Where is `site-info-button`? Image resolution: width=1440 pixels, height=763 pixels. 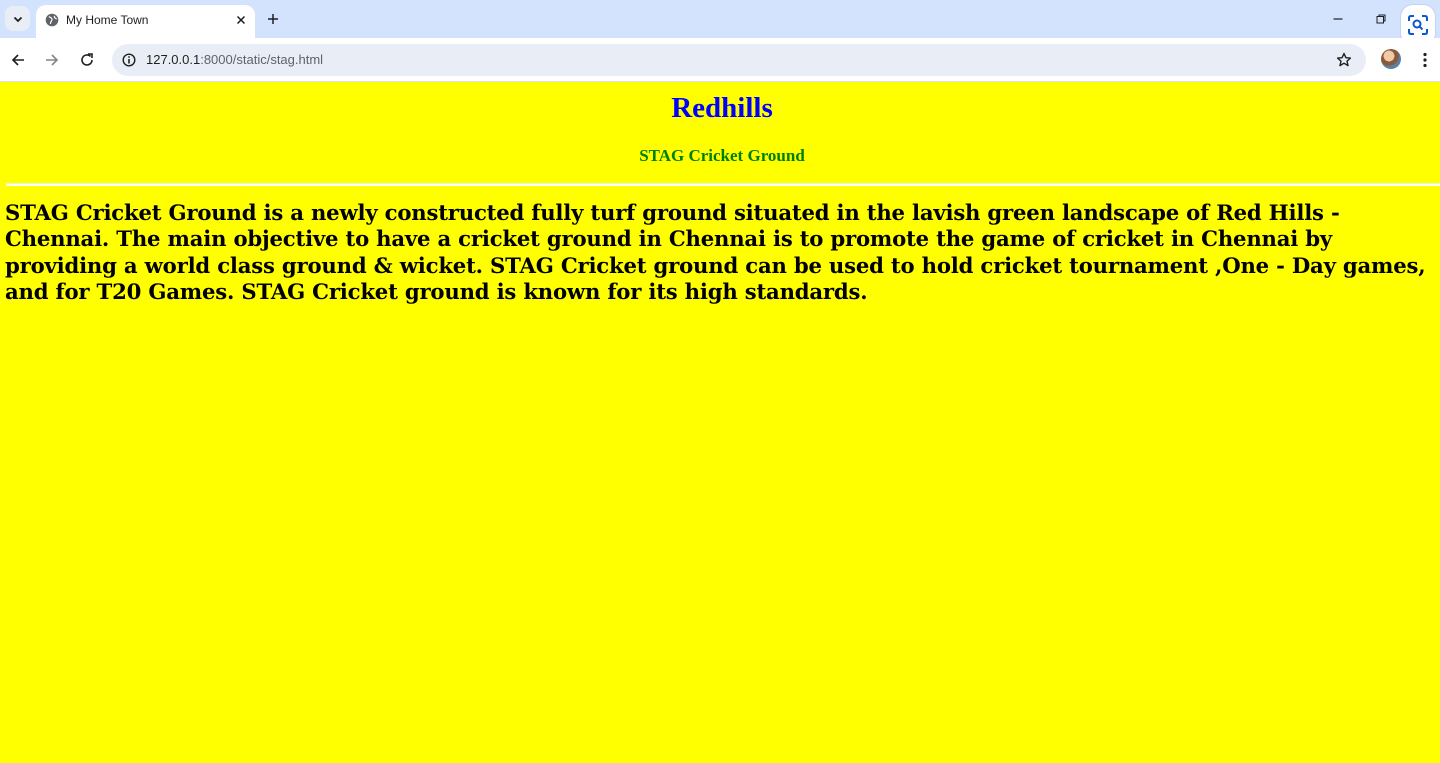 site-info-button is located at coordinates (129, 60).